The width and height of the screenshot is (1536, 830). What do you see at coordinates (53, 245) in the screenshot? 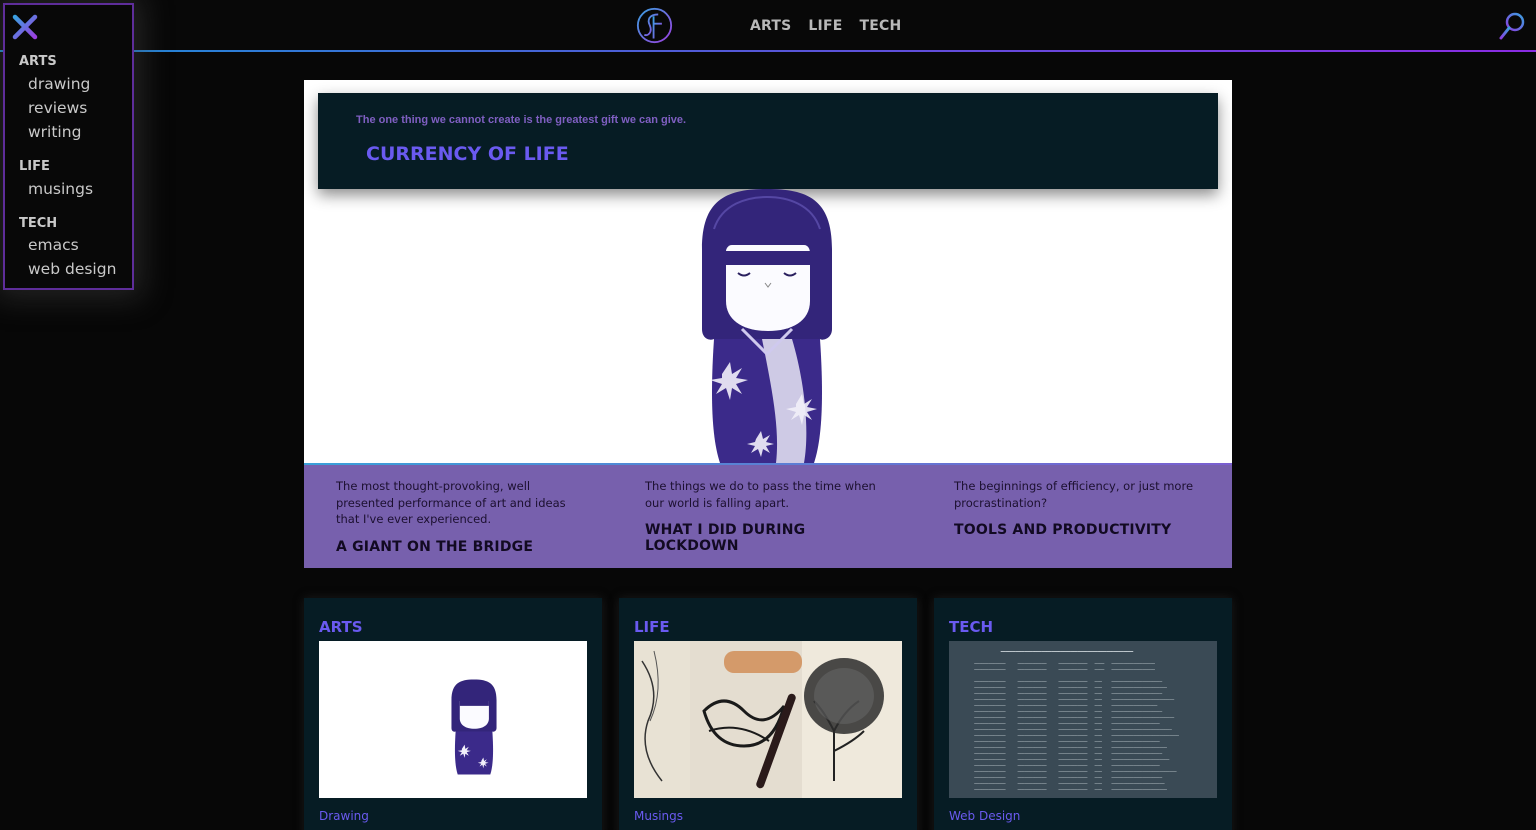
I see `menu-item-emacs: emacs` at bounding box center [53, 245].